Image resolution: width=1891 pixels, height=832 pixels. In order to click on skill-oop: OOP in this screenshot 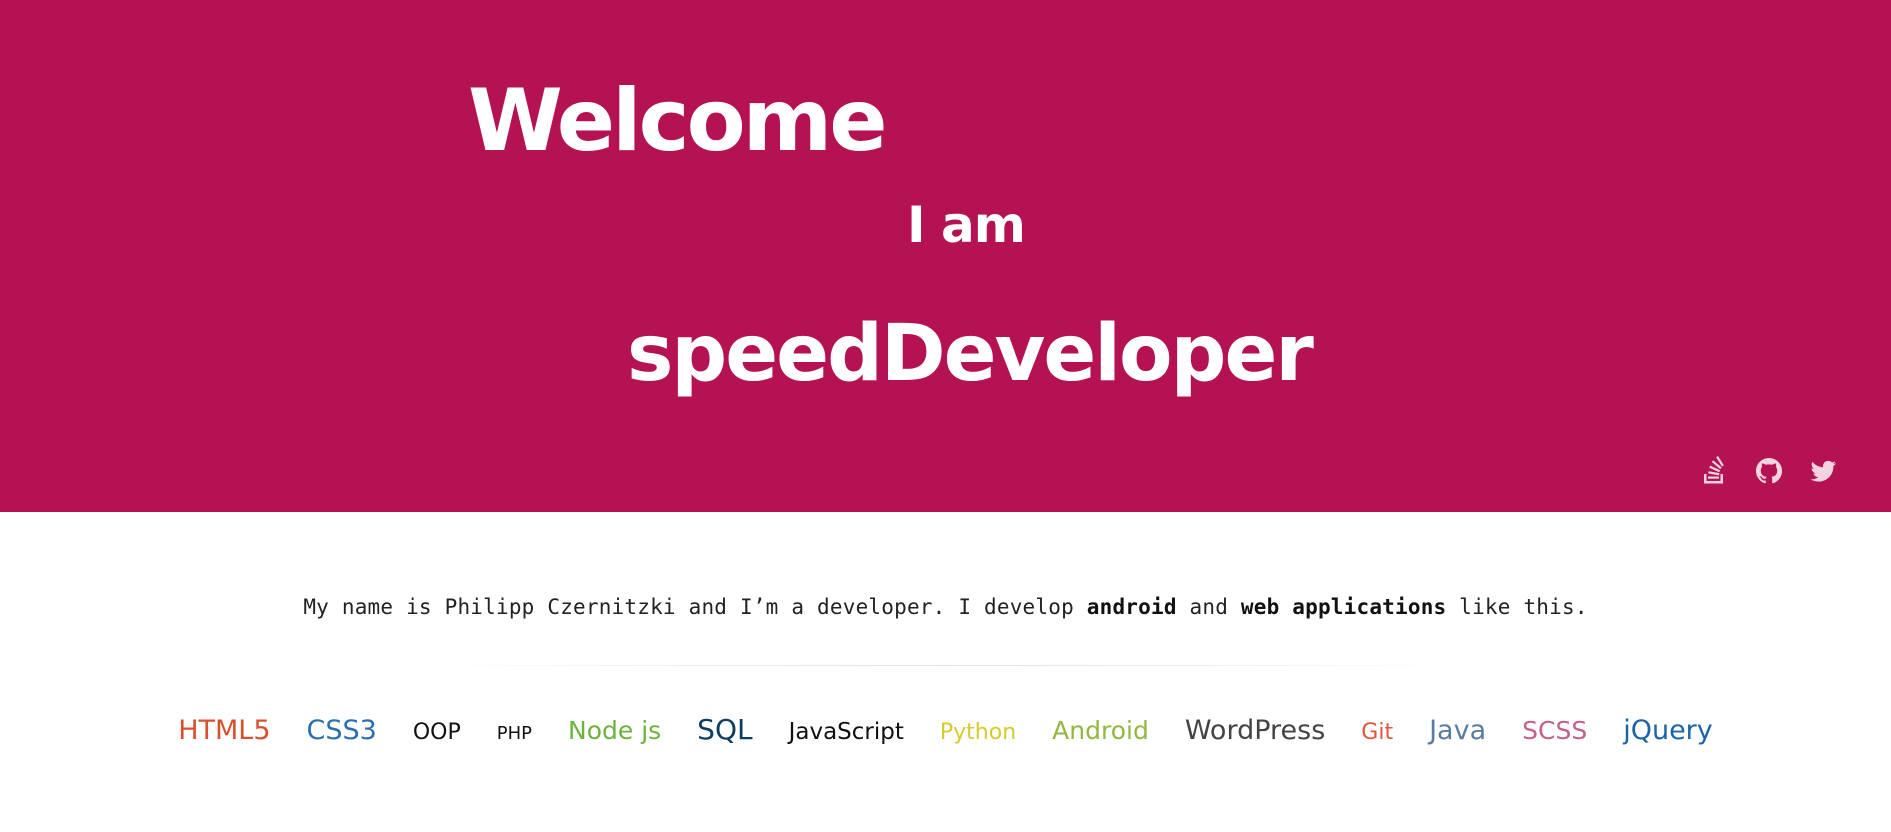, I will do `click(436, 732)`.